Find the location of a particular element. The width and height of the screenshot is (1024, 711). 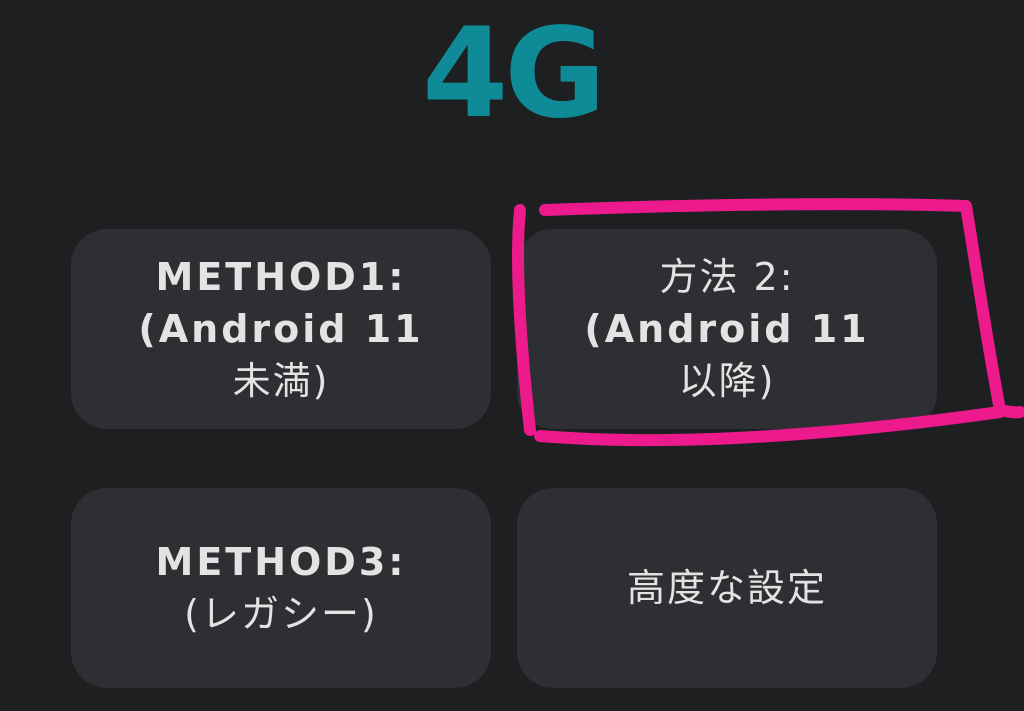

method-1-version-suffix: 未満) is located at coordinates (281, 381).